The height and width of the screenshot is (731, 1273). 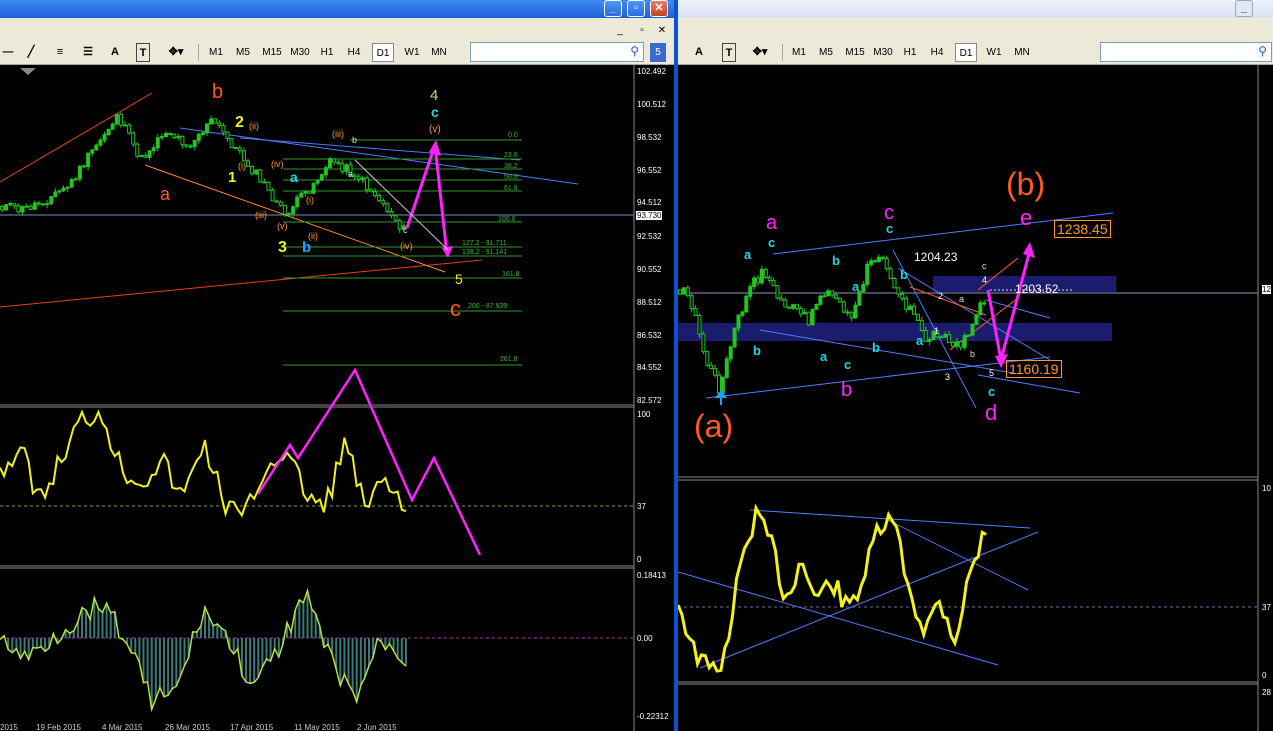 I want to click on wave-label-4: 4, so click(x=434, y=95).